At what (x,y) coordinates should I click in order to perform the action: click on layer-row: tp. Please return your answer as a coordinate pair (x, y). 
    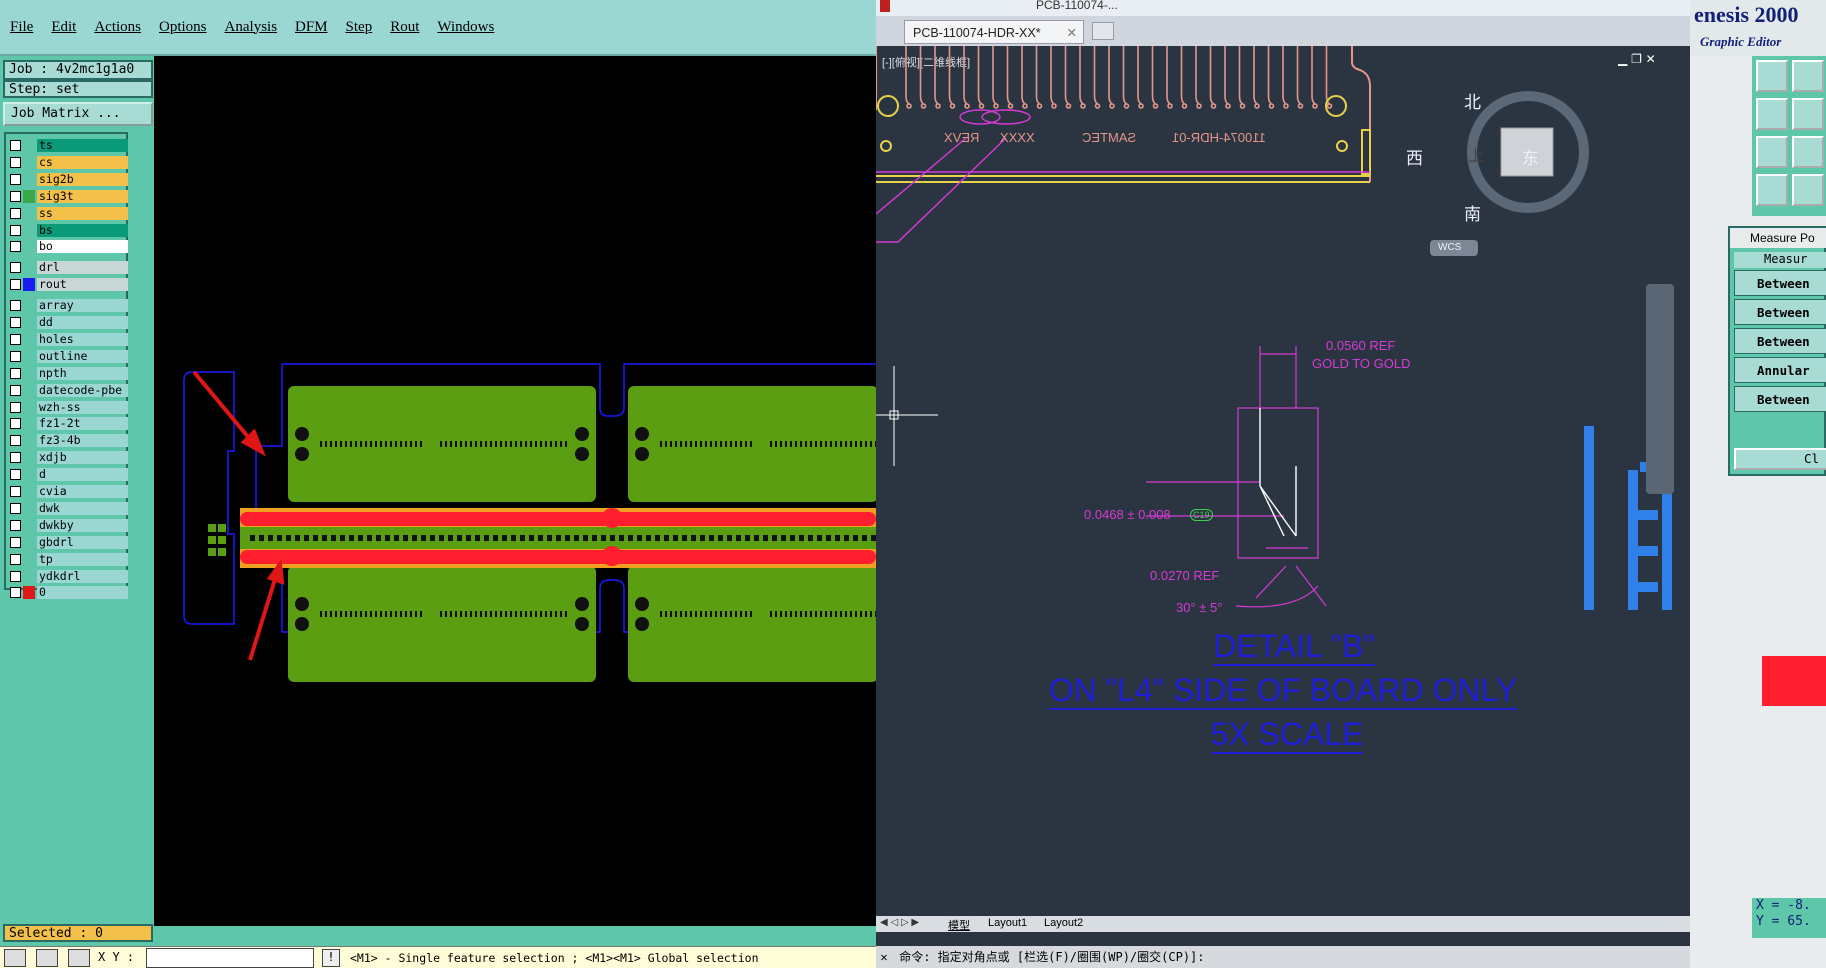
    Looking at the image, I should click on (69, 559).